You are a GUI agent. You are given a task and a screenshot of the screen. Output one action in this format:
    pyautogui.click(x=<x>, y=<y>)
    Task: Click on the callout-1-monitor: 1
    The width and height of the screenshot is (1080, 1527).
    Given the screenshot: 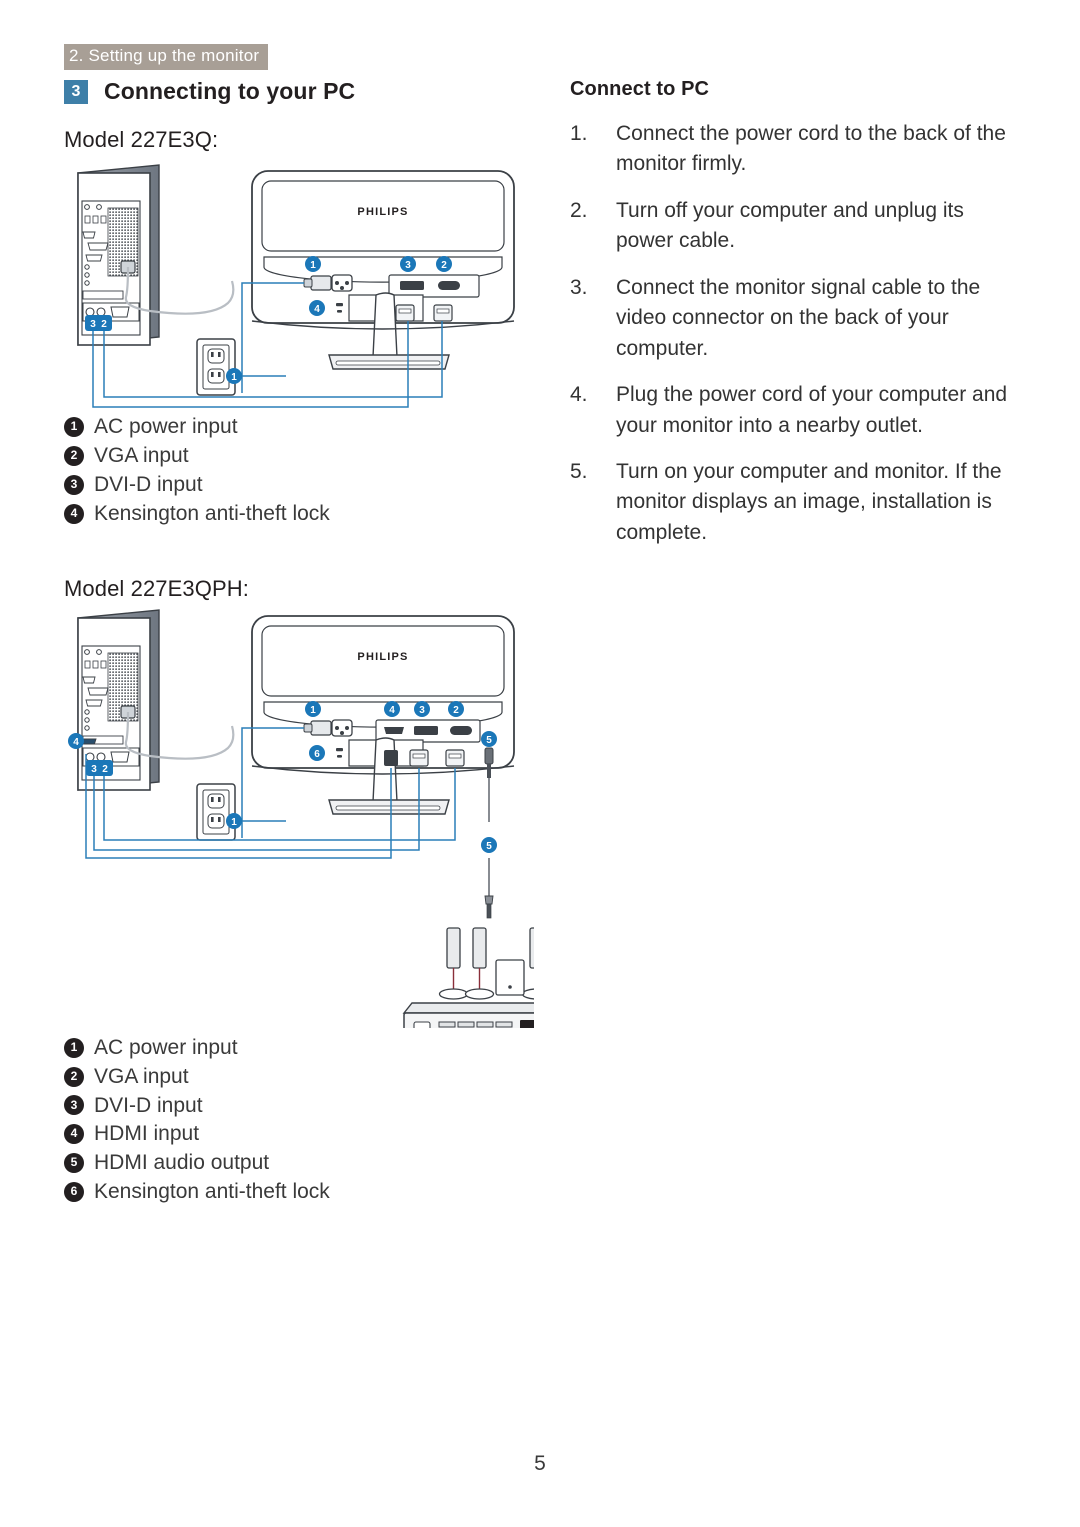 What is the action you would take?
    pyautogui.click(x=313, y=708)
    